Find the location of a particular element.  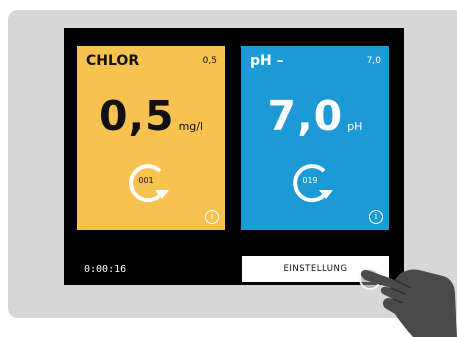

pointing-hand-icon is located at coordinates (408, 303).